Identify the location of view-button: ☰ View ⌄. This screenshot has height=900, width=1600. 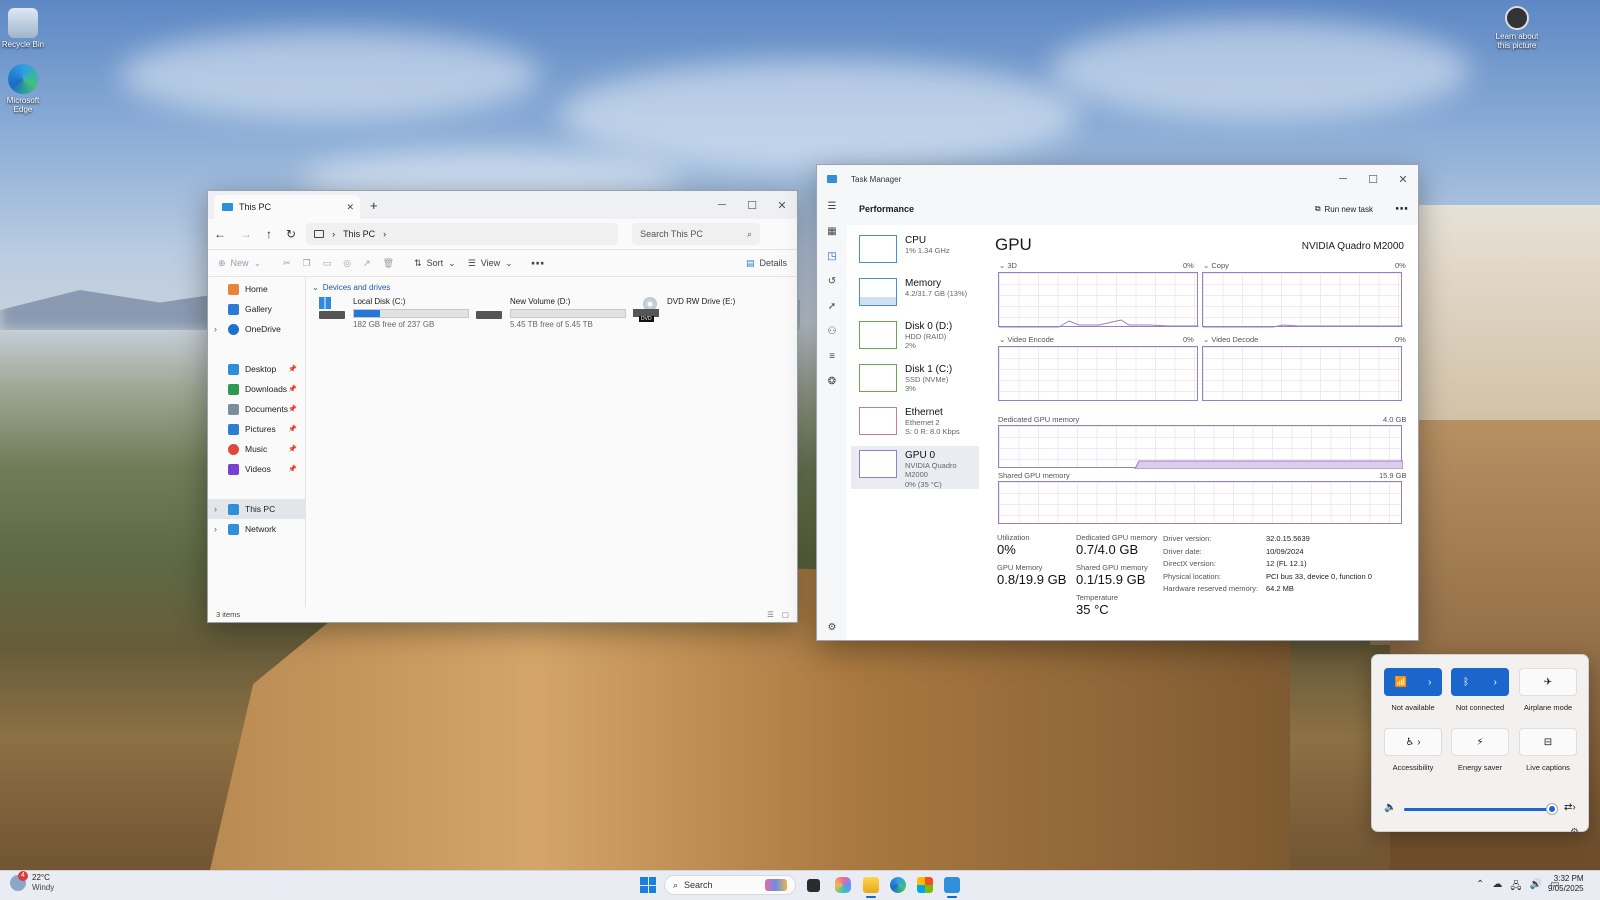
(490, 263).